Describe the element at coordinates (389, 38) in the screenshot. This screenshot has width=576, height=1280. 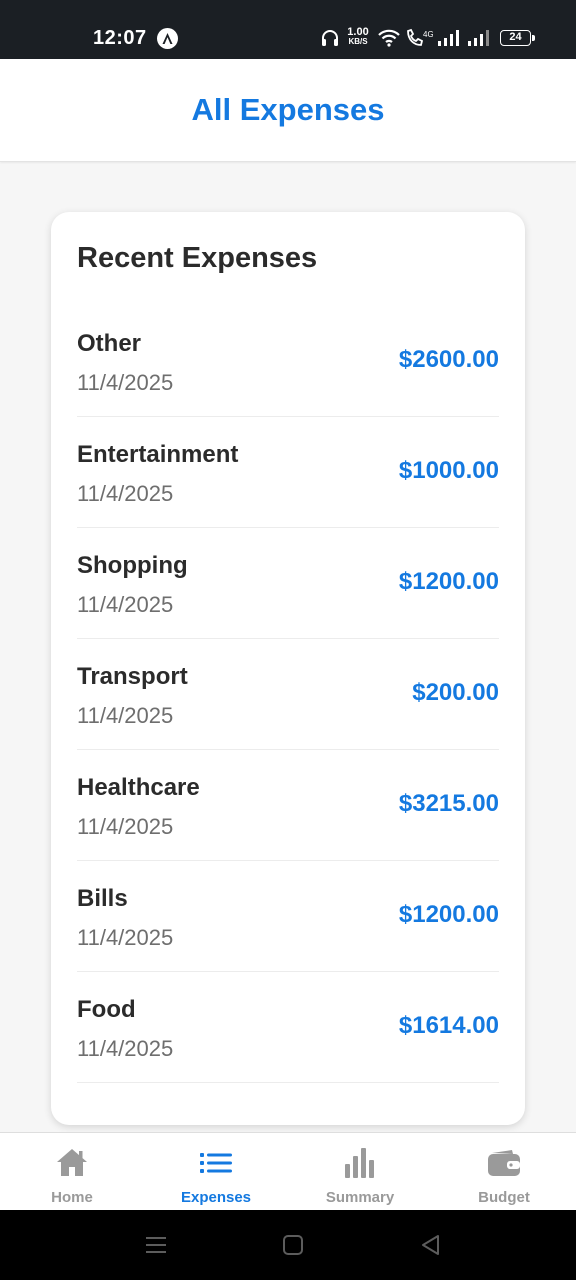
I see `wifi-icon` at that location.